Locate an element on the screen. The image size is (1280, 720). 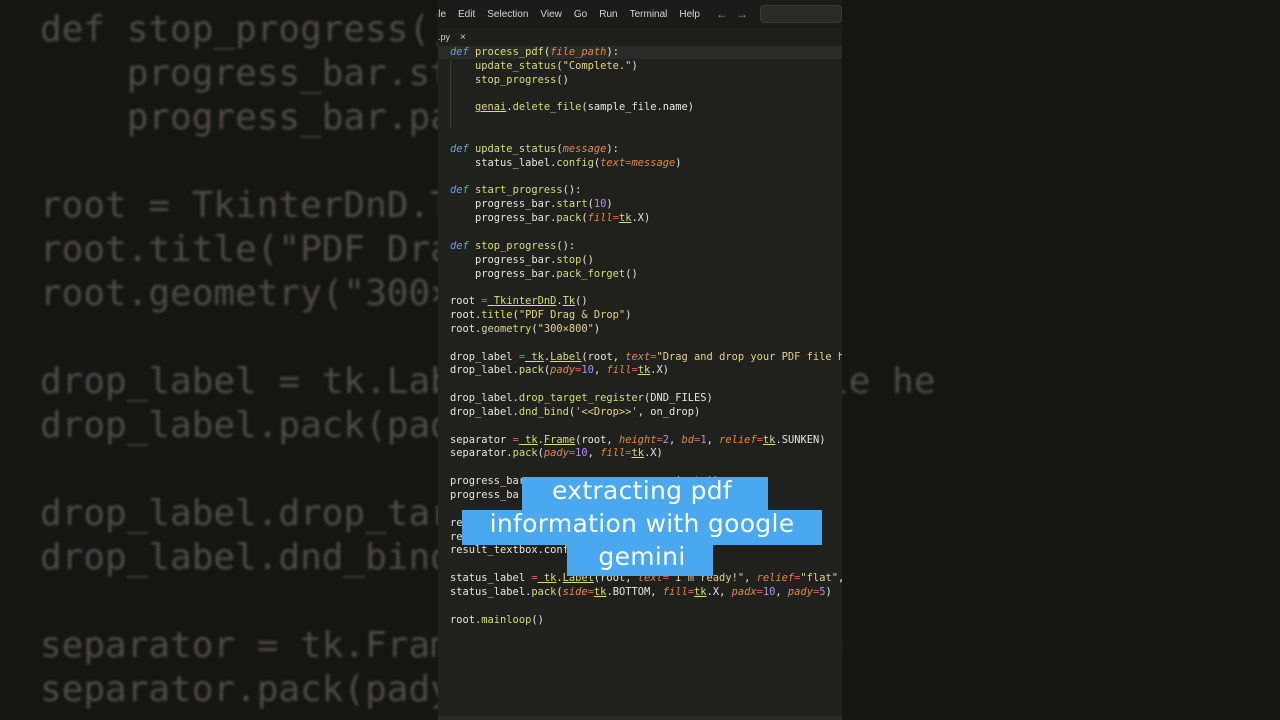
tab-label: .py is located at coordinates (444, 37).